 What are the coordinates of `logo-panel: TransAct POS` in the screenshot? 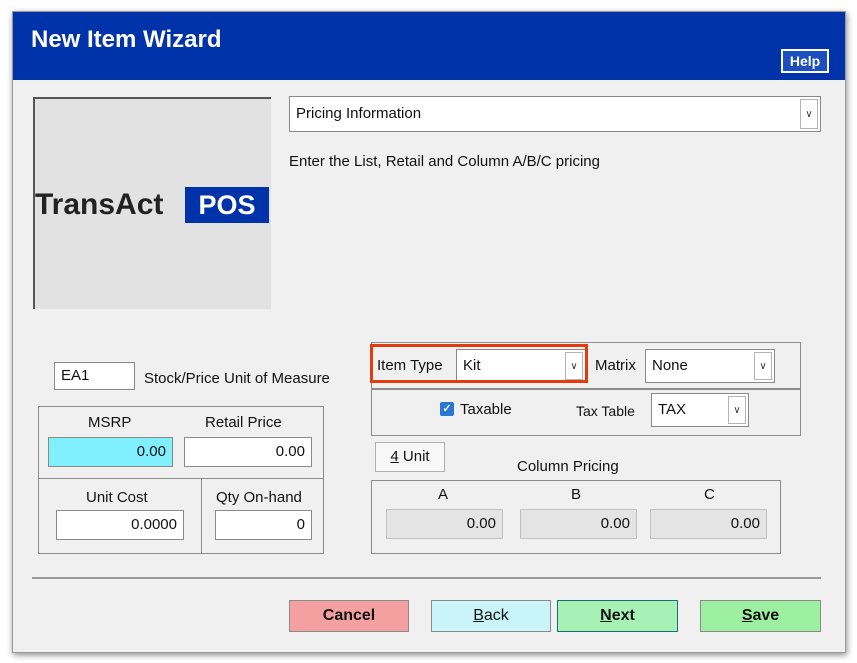 It's located at (152, 203).